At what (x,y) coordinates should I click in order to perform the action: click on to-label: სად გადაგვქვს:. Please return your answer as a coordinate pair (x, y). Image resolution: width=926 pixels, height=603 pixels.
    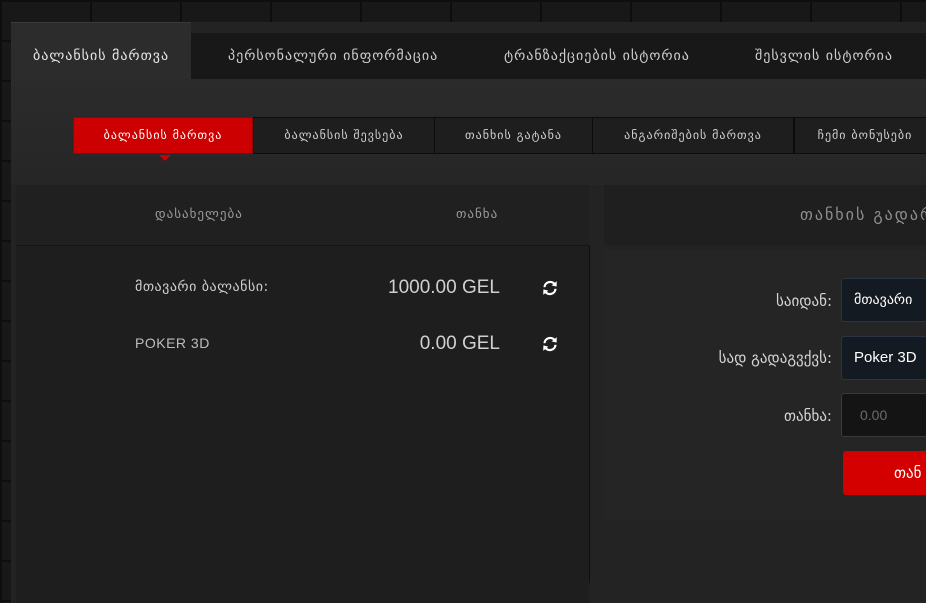
    Looking at the image, I should click on (775, 358).